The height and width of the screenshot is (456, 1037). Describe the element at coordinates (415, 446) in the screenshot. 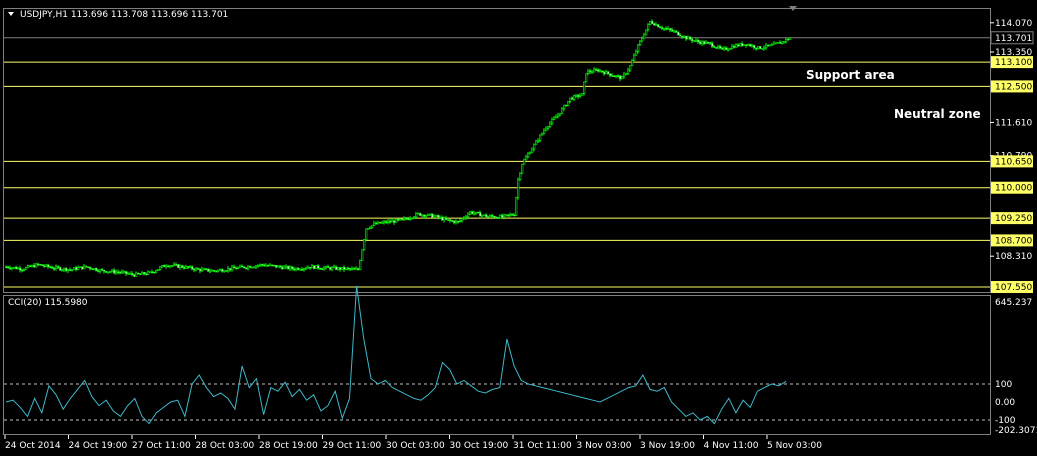

I see `x-axis-label: 30 Oct 03:00` at that location.